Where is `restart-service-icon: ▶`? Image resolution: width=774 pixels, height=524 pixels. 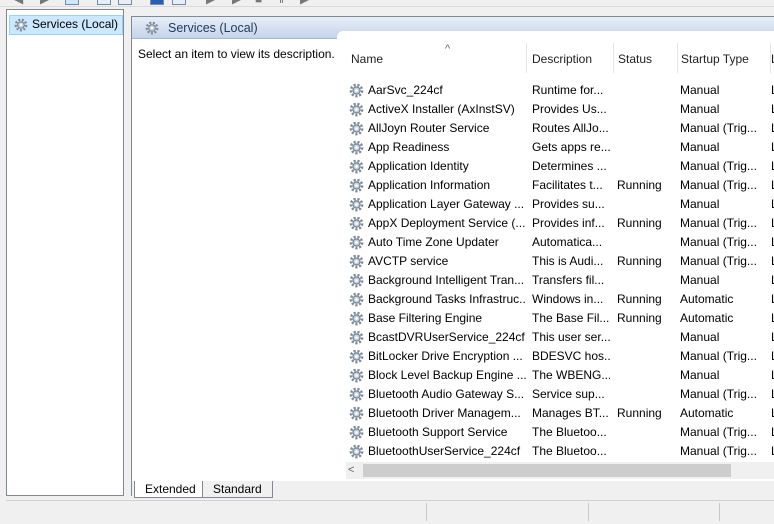
restart-service-icon: ▶ is located at coordinates (304, 2).